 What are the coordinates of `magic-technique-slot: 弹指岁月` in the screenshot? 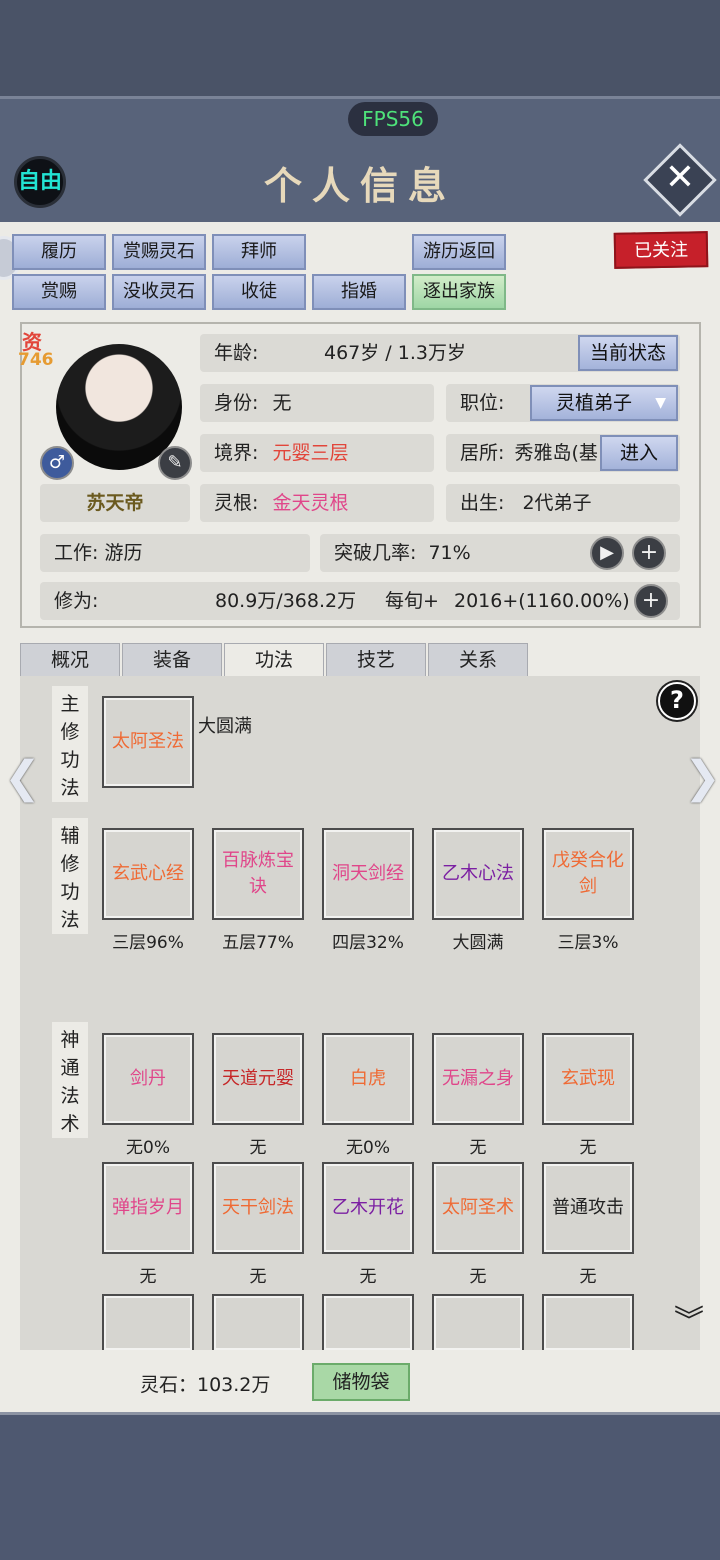 It's located at (148, 1208).